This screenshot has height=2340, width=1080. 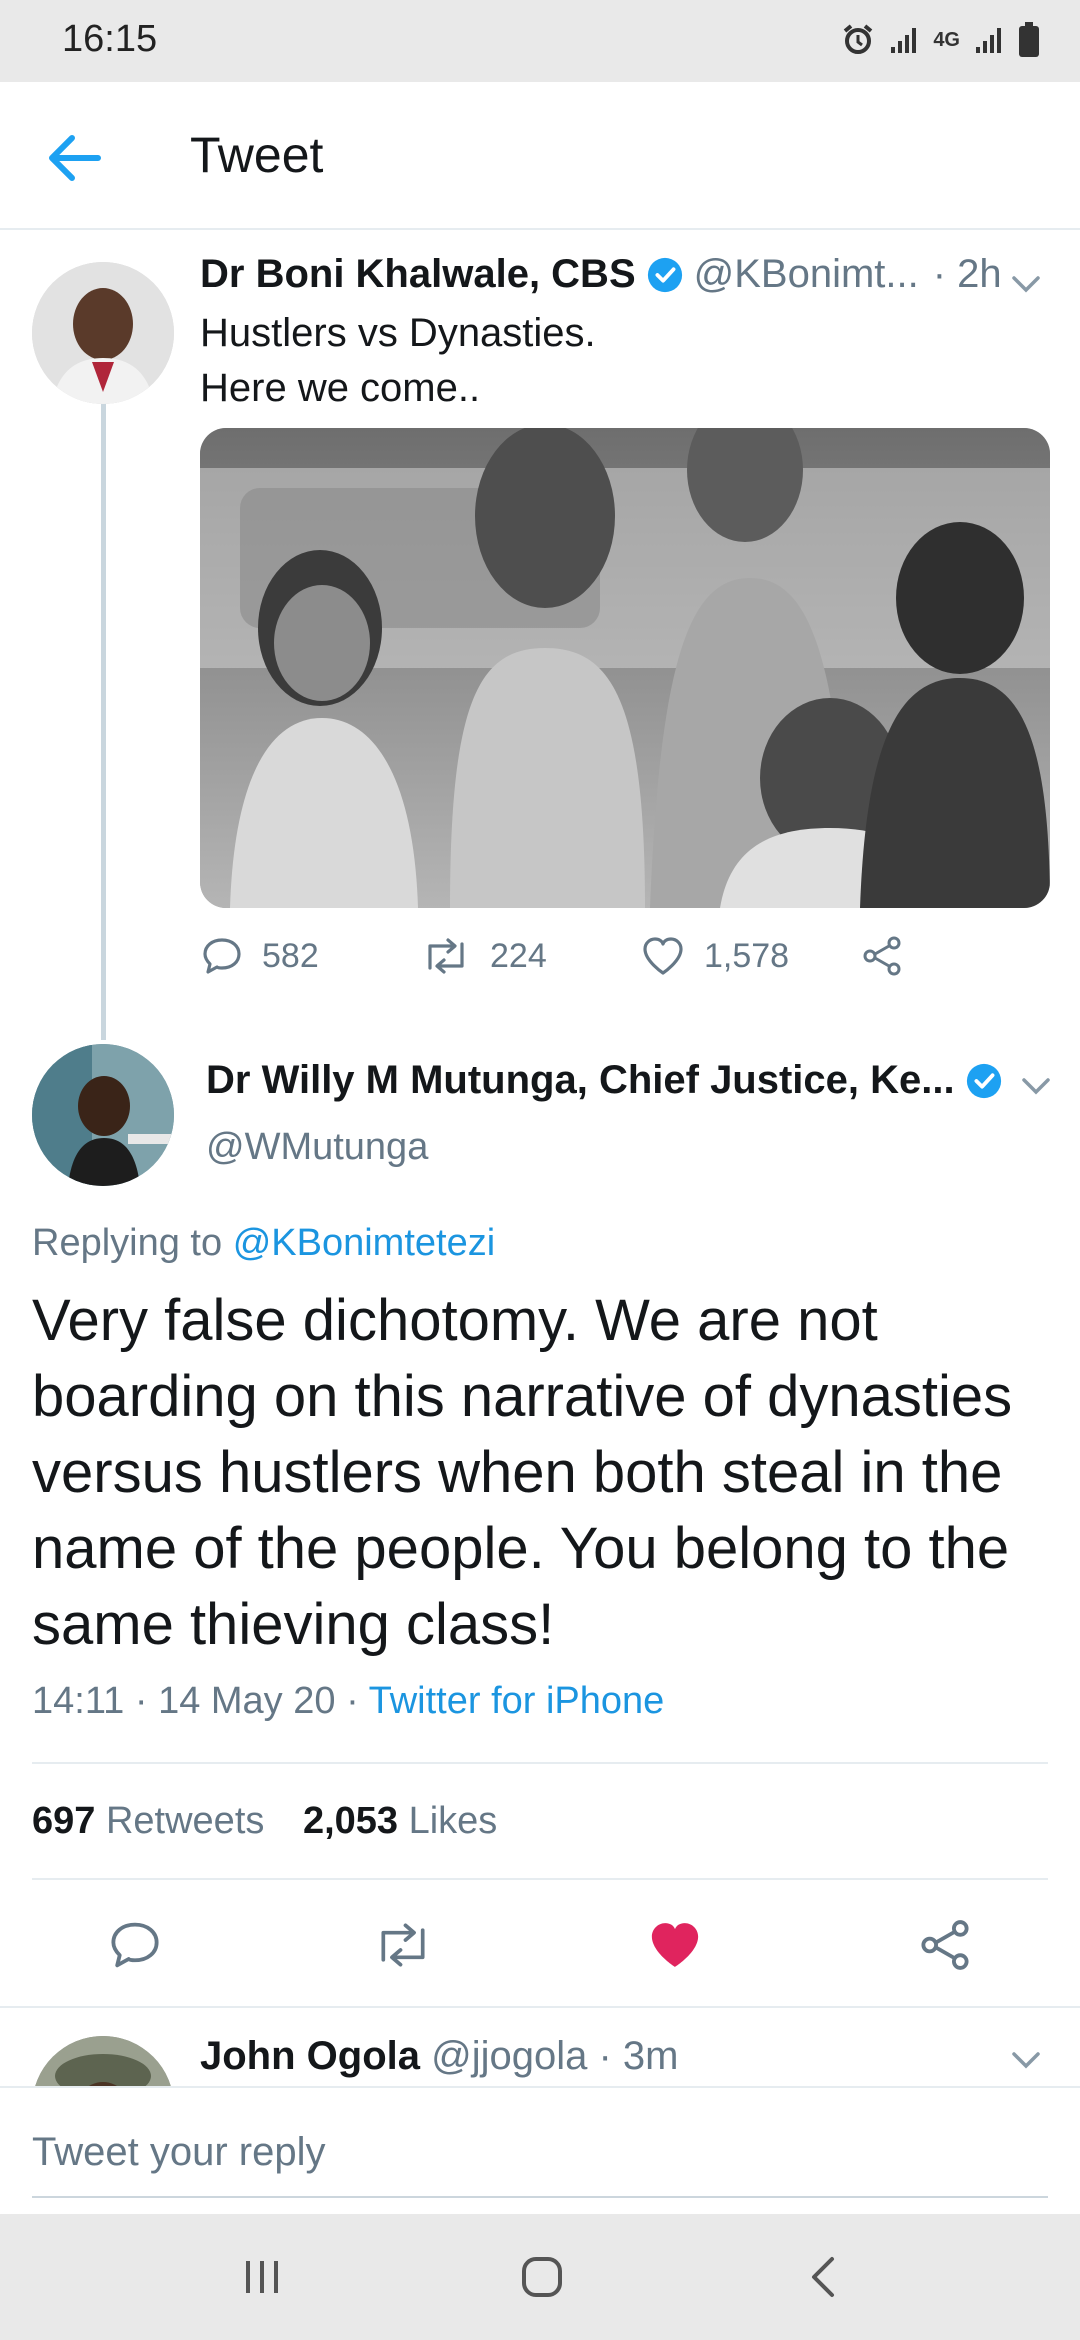 I want to click on 4g-data-icon: 4G, so click(x=946, y=40).